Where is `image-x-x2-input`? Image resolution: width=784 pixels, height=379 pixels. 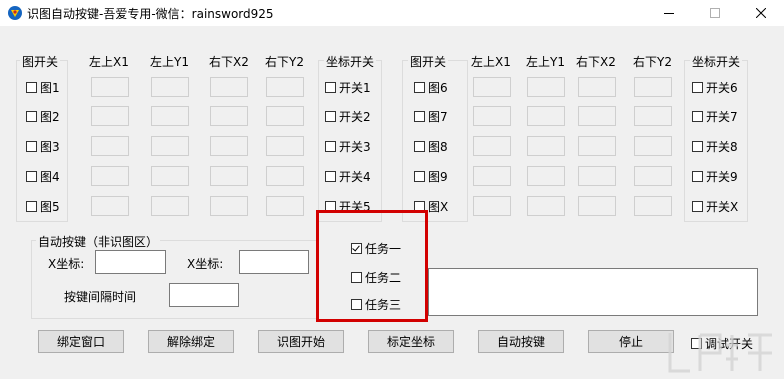
image-x-x2-input is located at coordinates (597, 206).